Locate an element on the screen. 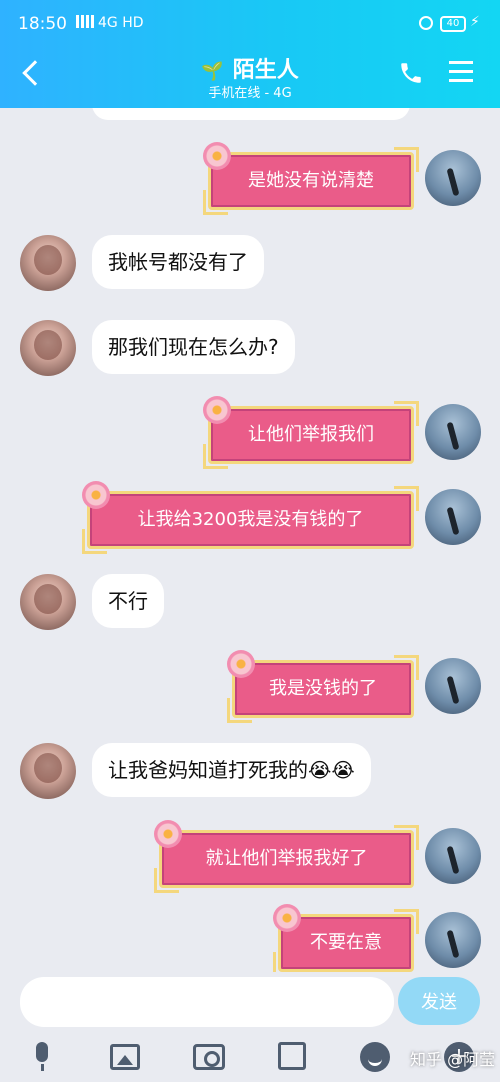 The width and height of the screenshot is (500, 1082). gift-icon is located at coordinates (292, 1056).